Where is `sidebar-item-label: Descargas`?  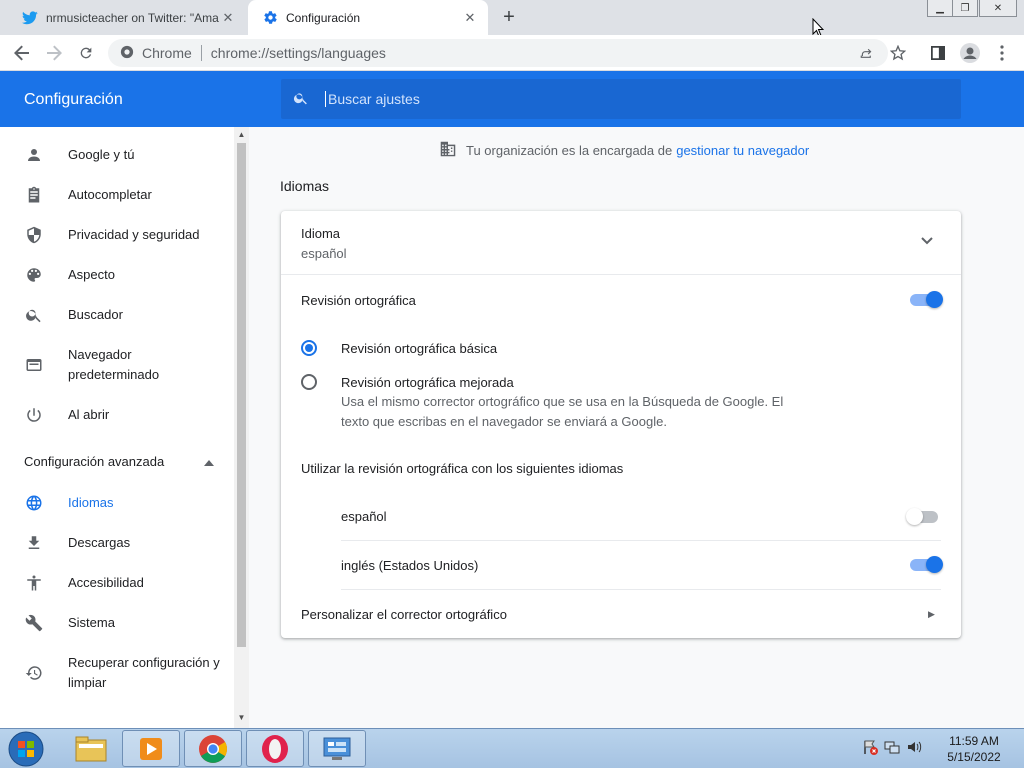 sidebar-item-label: Descargas is located at coordinates (99, 542).